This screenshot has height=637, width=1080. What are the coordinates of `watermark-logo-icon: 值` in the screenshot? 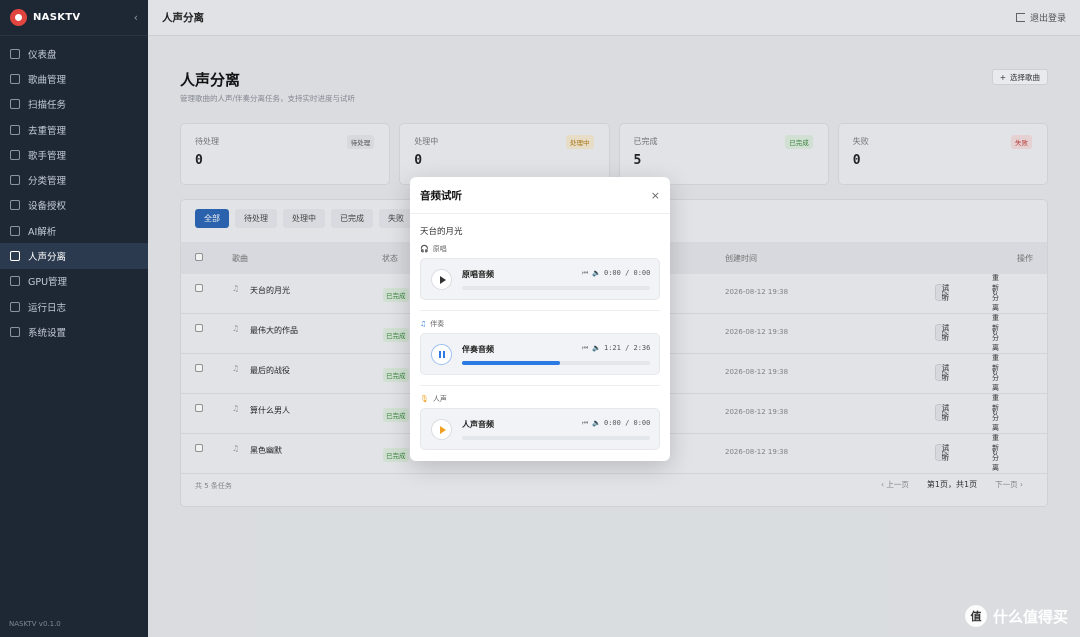 It's located at (975, 616).